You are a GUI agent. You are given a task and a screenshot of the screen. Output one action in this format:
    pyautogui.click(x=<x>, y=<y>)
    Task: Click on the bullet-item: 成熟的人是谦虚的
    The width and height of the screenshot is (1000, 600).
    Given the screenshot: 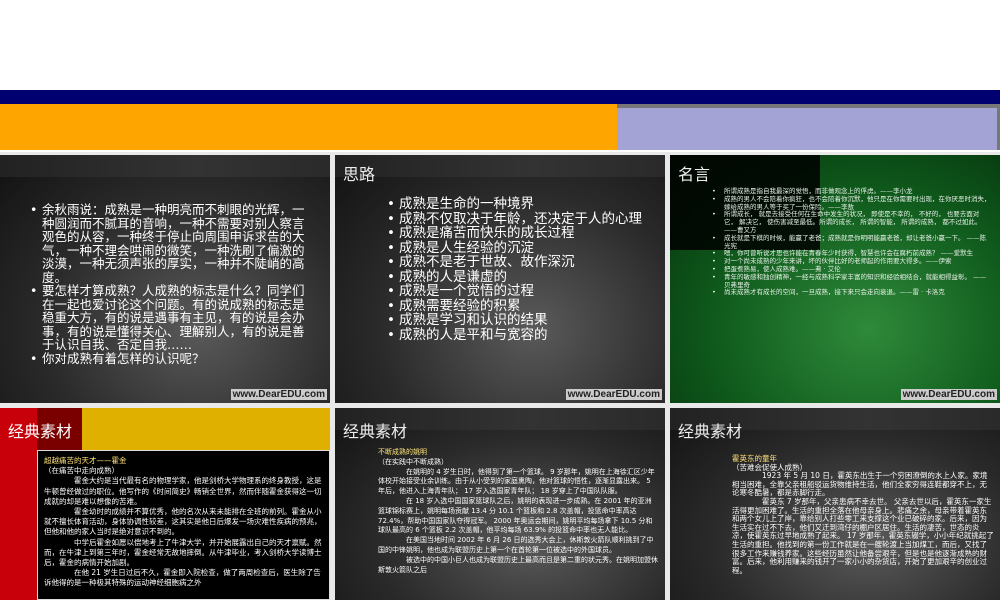 What is the action you would take?
    pyautogui.click(x=517, y=277)
    